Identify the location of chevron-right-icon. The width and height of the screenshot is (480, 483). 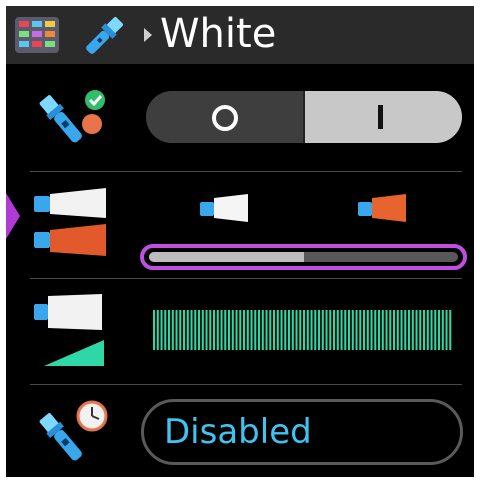
(148, 35).